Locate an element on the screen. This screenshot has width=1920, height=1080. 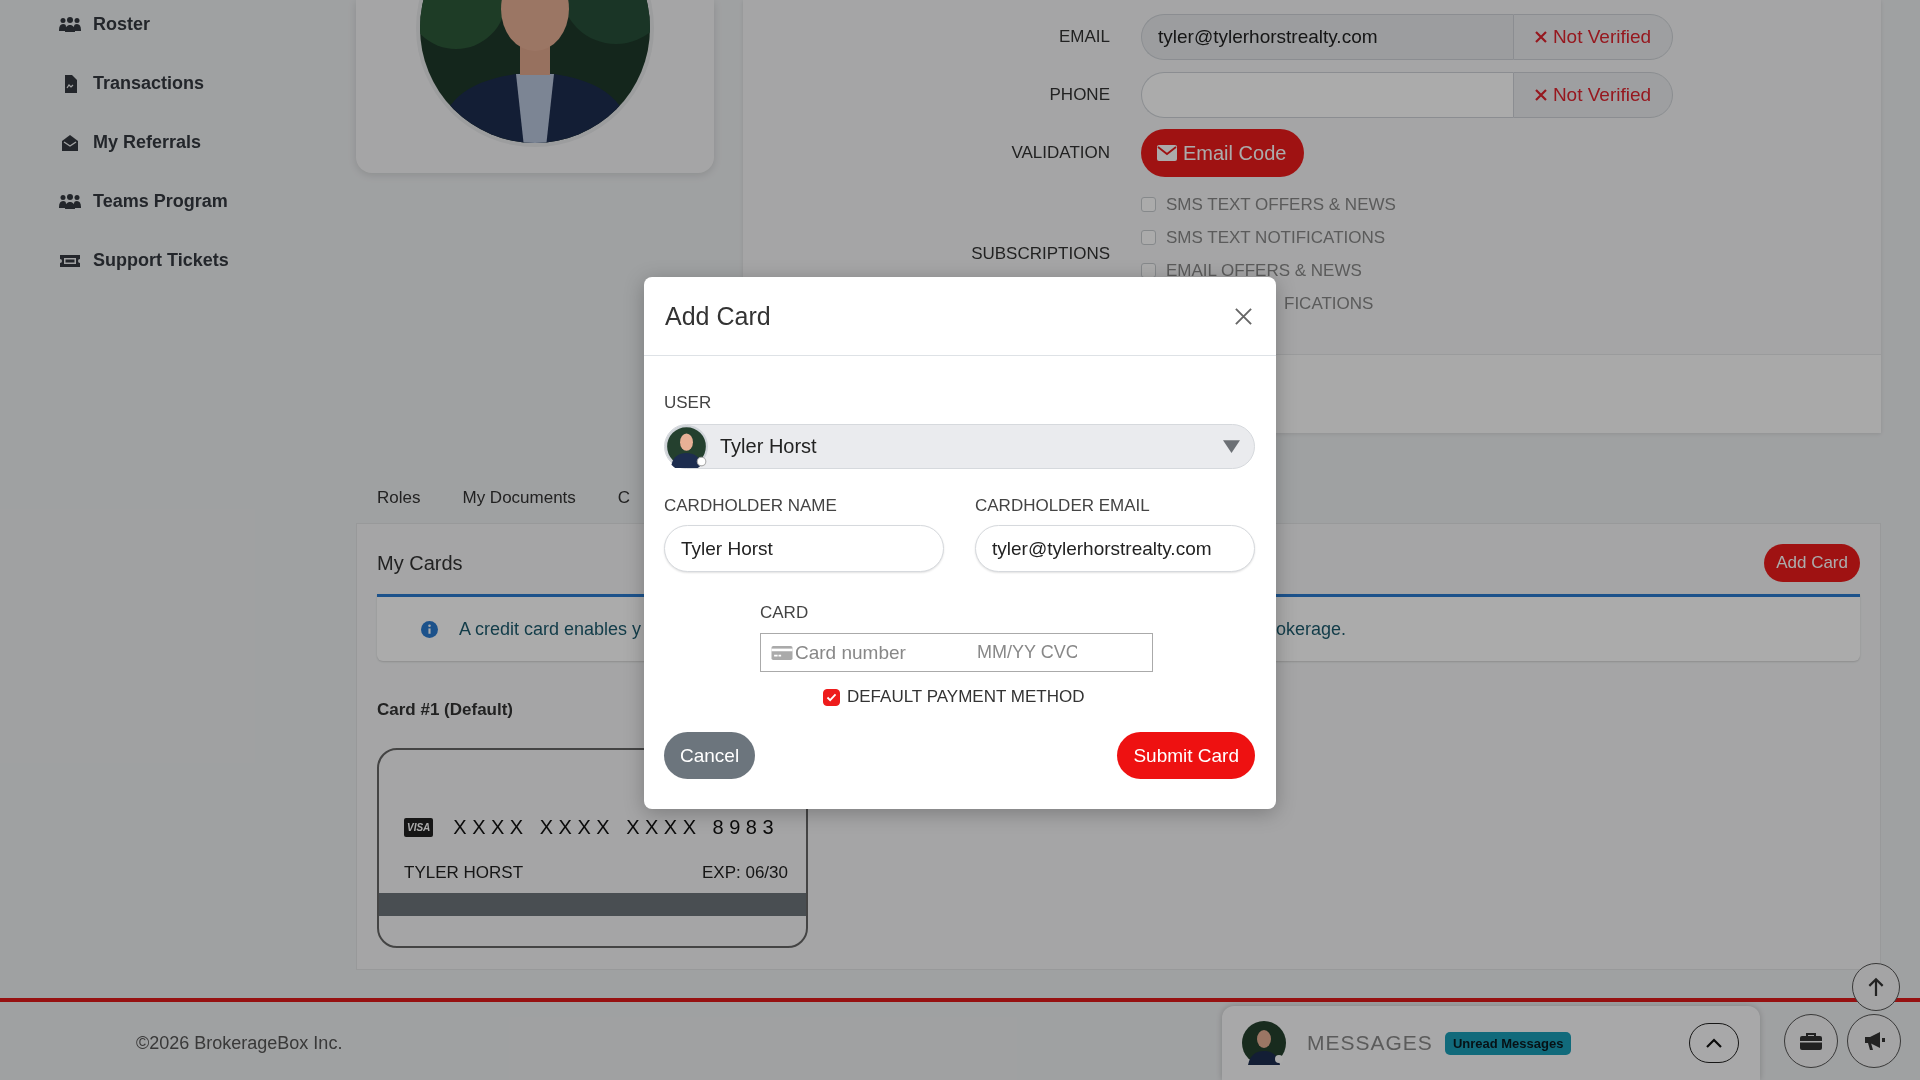
user-select: Tyler Horst is located at coordinates (959, 446).